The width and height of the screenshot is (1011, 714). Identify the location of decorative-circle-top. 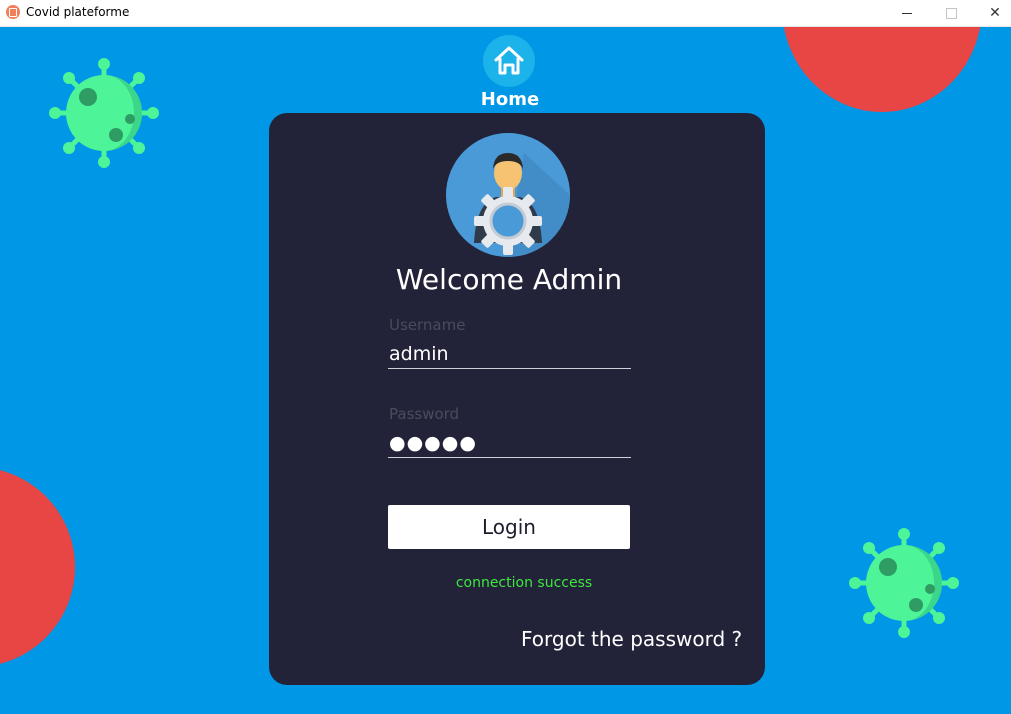
(882, 69).